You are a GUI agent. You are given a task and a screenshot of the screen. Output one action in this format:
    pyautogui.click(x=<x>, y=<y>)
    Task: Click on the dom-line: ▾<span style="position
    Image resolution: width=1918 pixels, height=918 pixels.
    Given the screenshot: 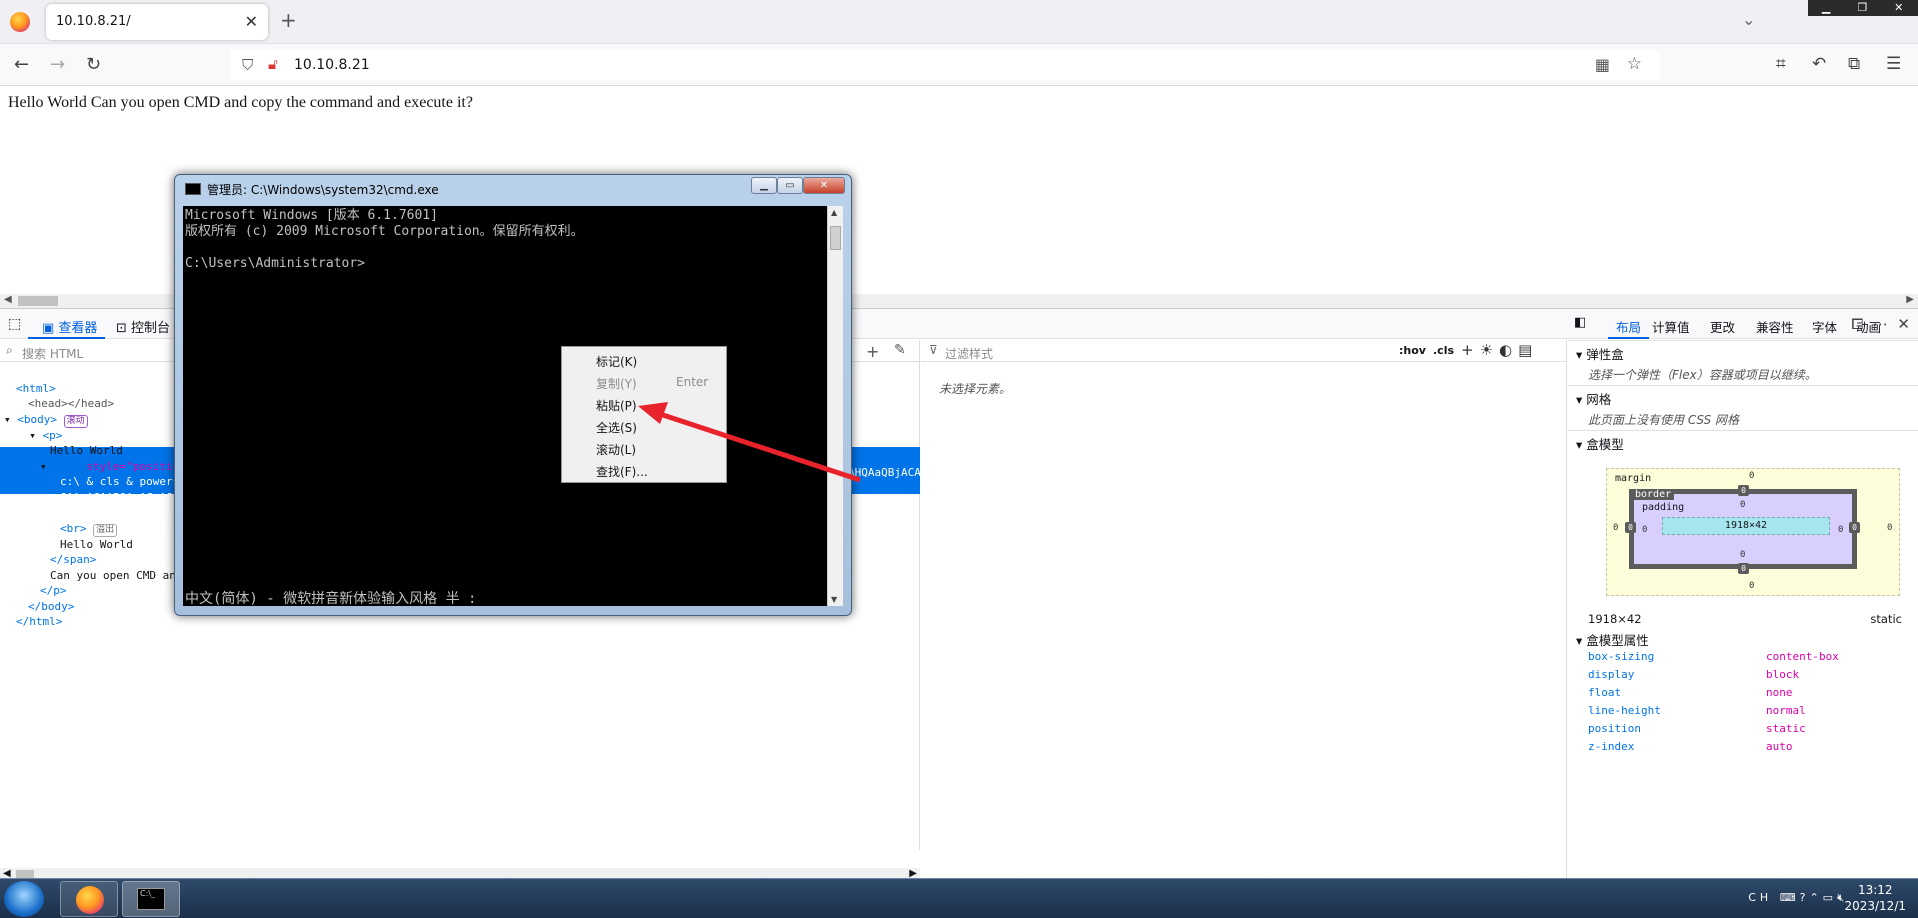 What is the action you would take?
    pyautogui.click(x=101, y=467)
    